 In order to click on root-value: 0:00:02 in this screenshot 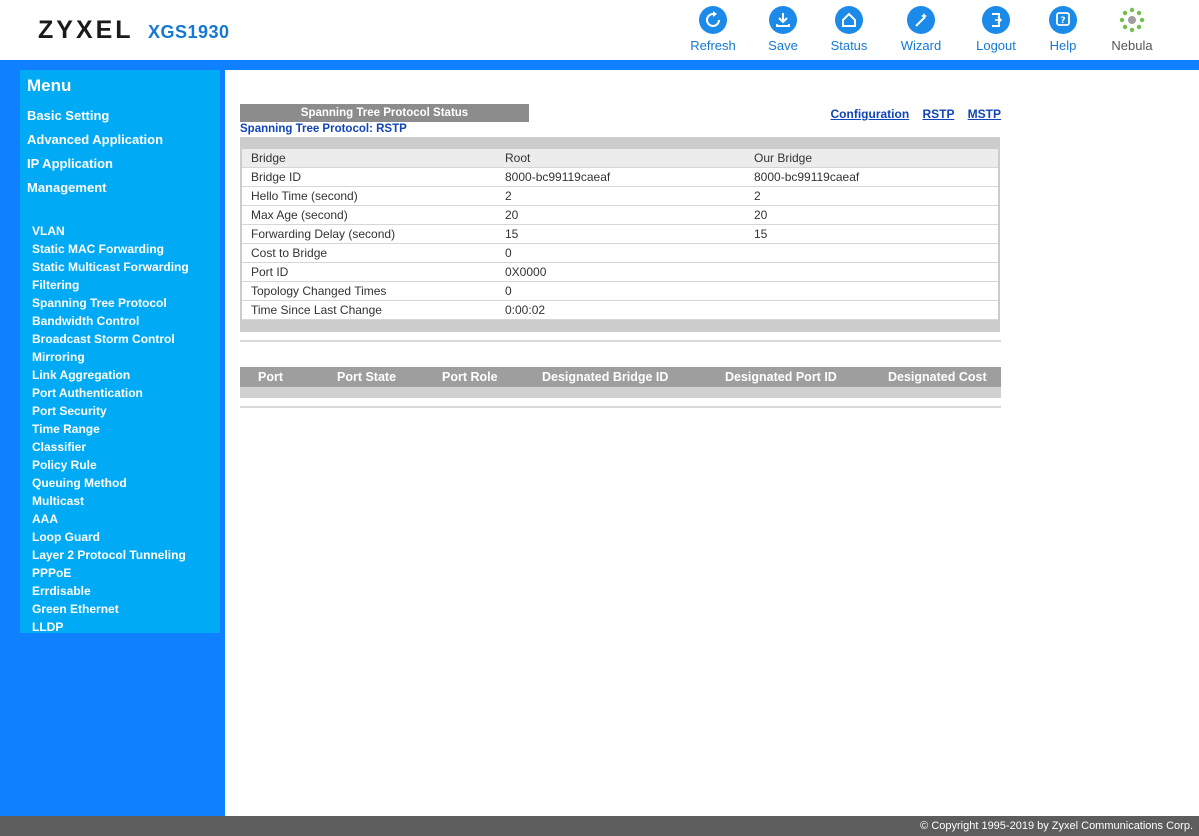, I will do `click(620, 310)`.